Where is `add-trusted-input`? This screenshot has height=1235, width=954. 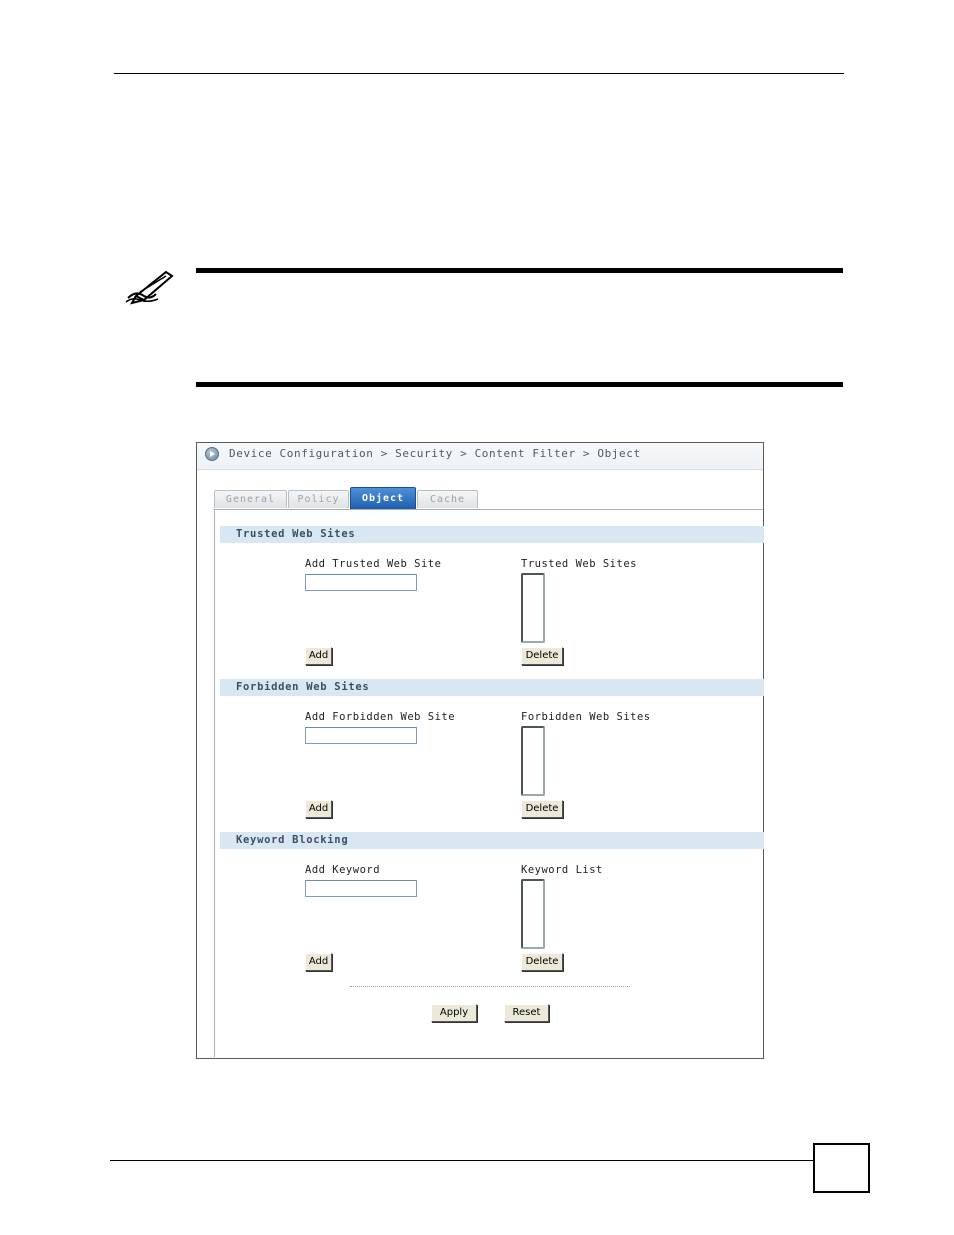 add-trusted-input is located at coordinates (361, 582).